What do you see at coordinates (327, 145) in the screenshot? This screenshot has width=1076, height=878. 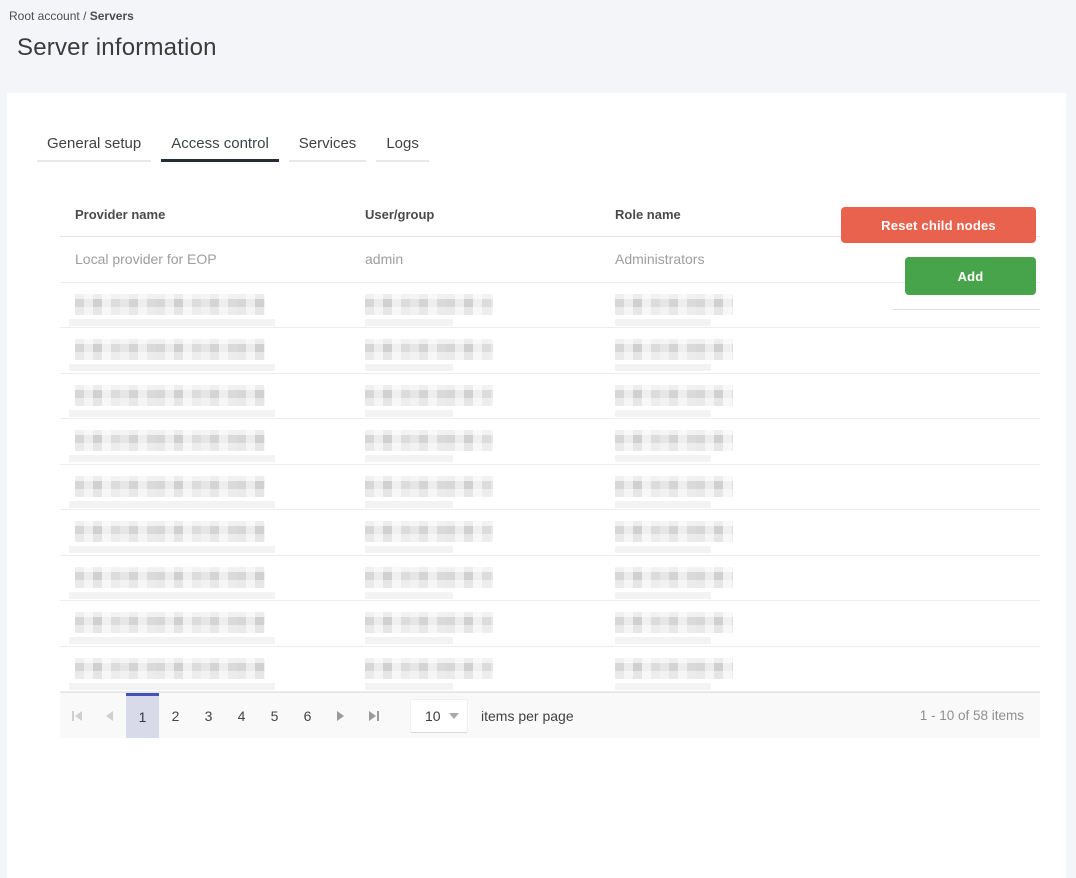 I see `tab-services: Services` at bounding box center [327, 145].